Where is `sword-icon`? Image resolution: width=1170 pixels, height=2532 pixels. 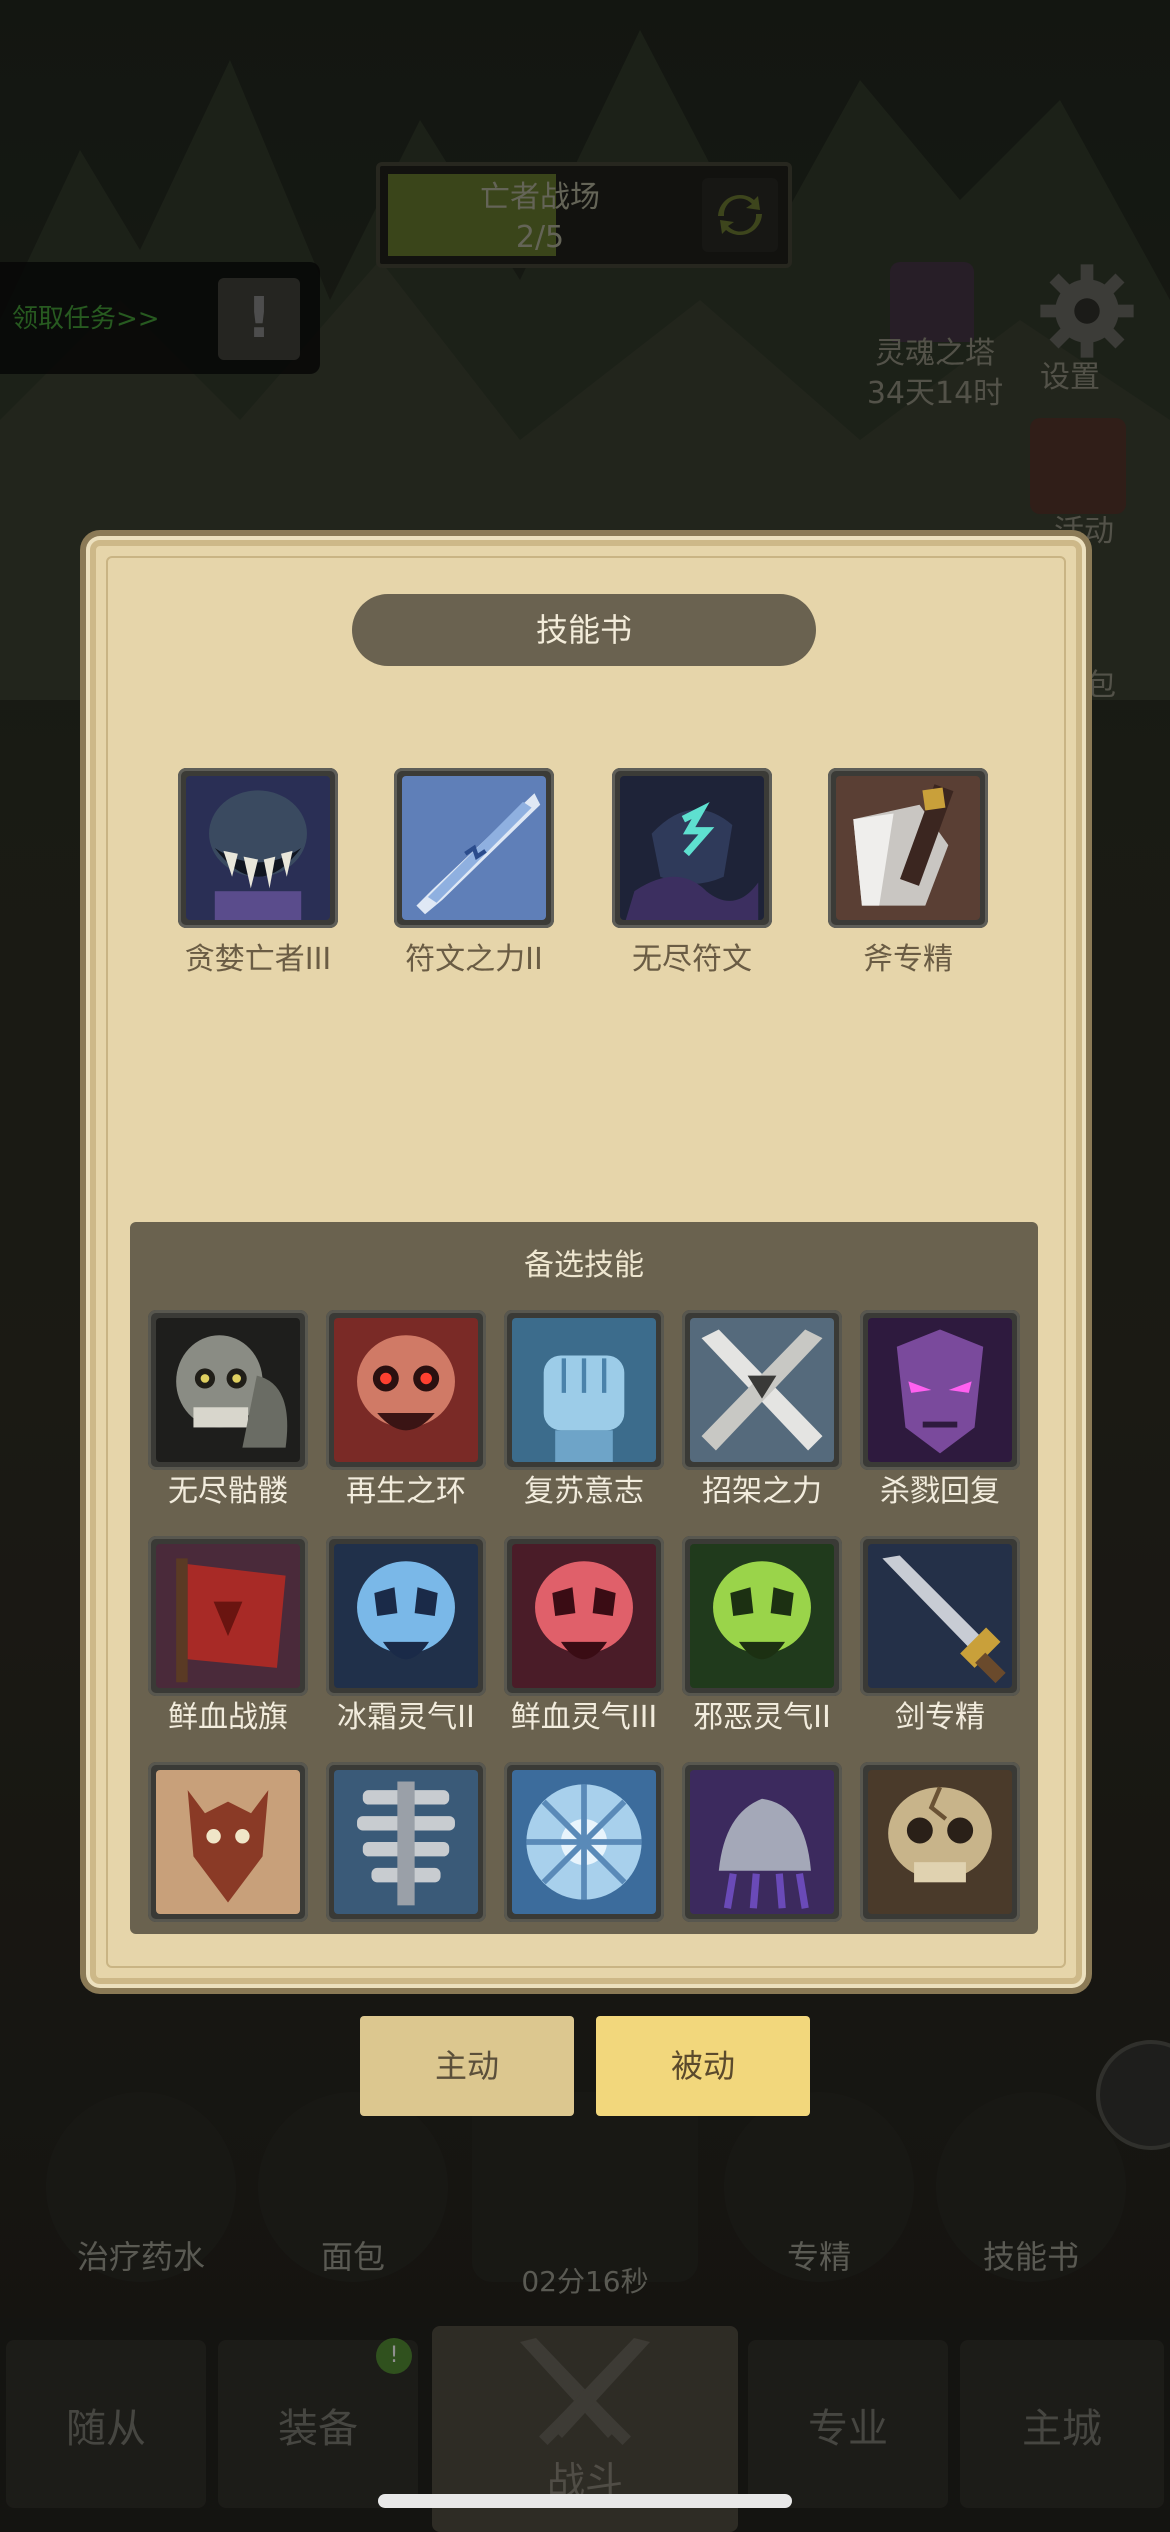
sword-icon is located at coordinates (940, 1616).